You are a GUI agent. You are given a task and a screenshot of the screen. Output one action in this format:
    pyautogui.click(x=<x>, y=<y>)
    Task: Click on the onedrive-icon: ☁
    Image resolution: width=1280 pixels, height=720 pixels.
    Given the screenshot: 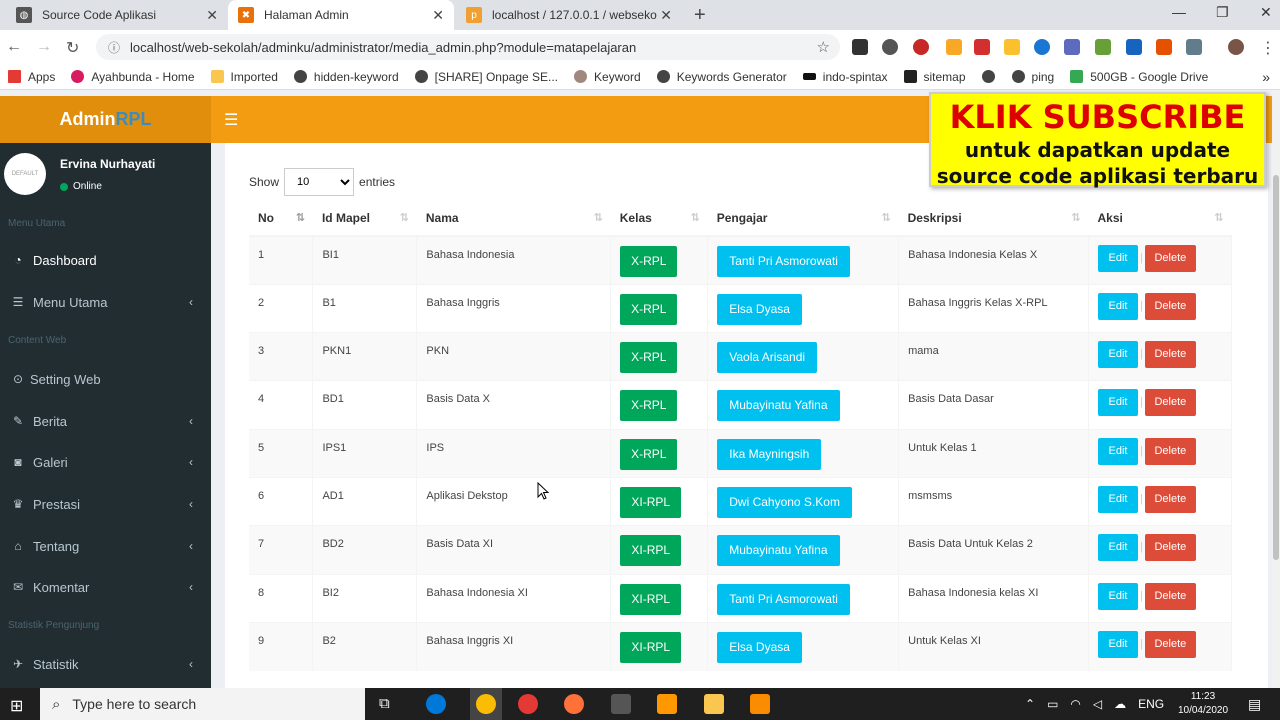 What is the action you would take?
    pyautogui.click(x=1120, y=704)
    